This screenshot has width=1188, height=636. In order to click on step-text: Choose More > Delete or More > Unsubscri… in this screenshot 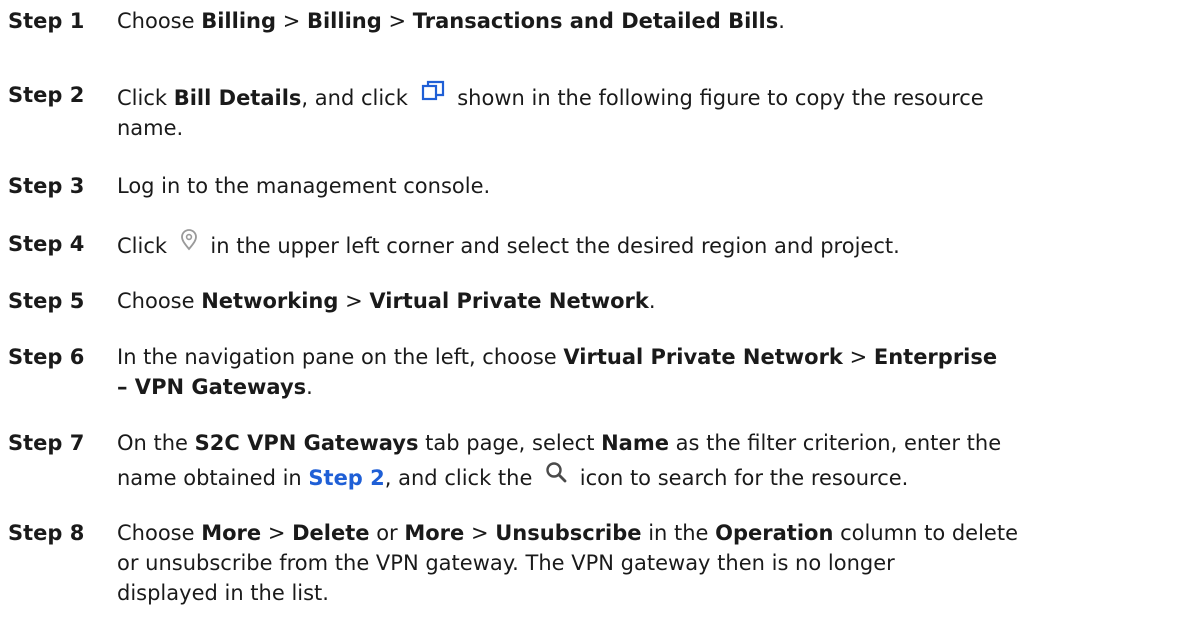, I will do `click(568, 563)`.